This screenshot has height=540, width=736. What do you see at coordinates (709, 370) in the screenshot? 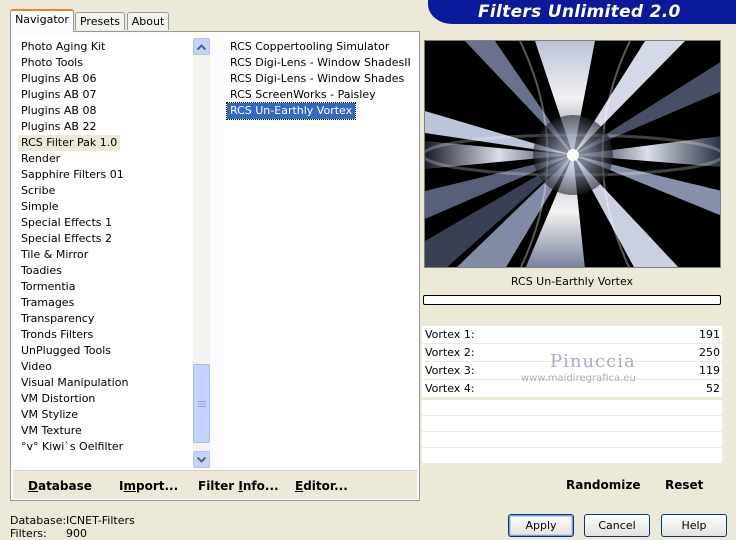
I see `param-value: 119` at bounding box center [709, 370].